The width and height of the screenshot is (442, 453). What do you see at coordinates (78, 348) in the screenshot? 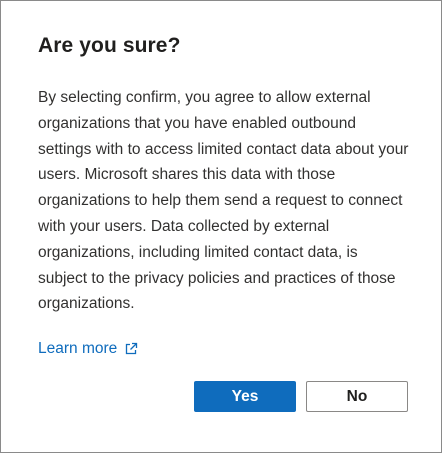
I see `learn-more-label: Learn more` at bounding box center [78, 348].